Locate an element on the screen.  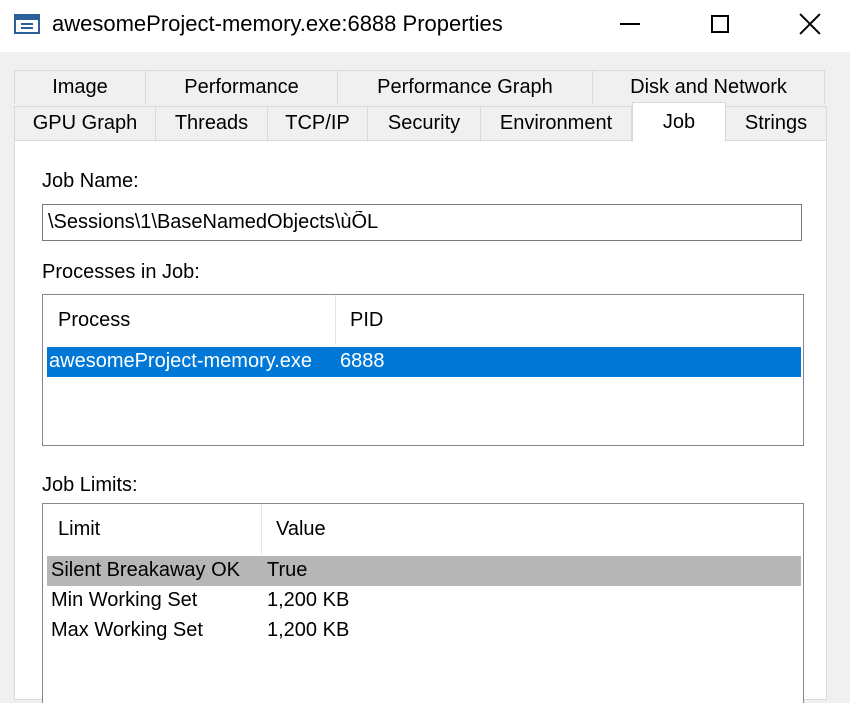
tab-tcpip: TCP/IP is located at coordinates (317, 123).